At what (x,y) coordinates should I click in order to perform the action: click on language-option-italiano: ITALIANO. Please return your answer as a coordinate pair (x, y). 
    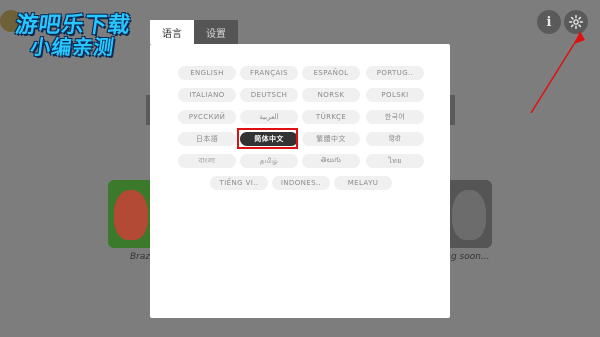
    Looking at the image, I should click on (207, 95).